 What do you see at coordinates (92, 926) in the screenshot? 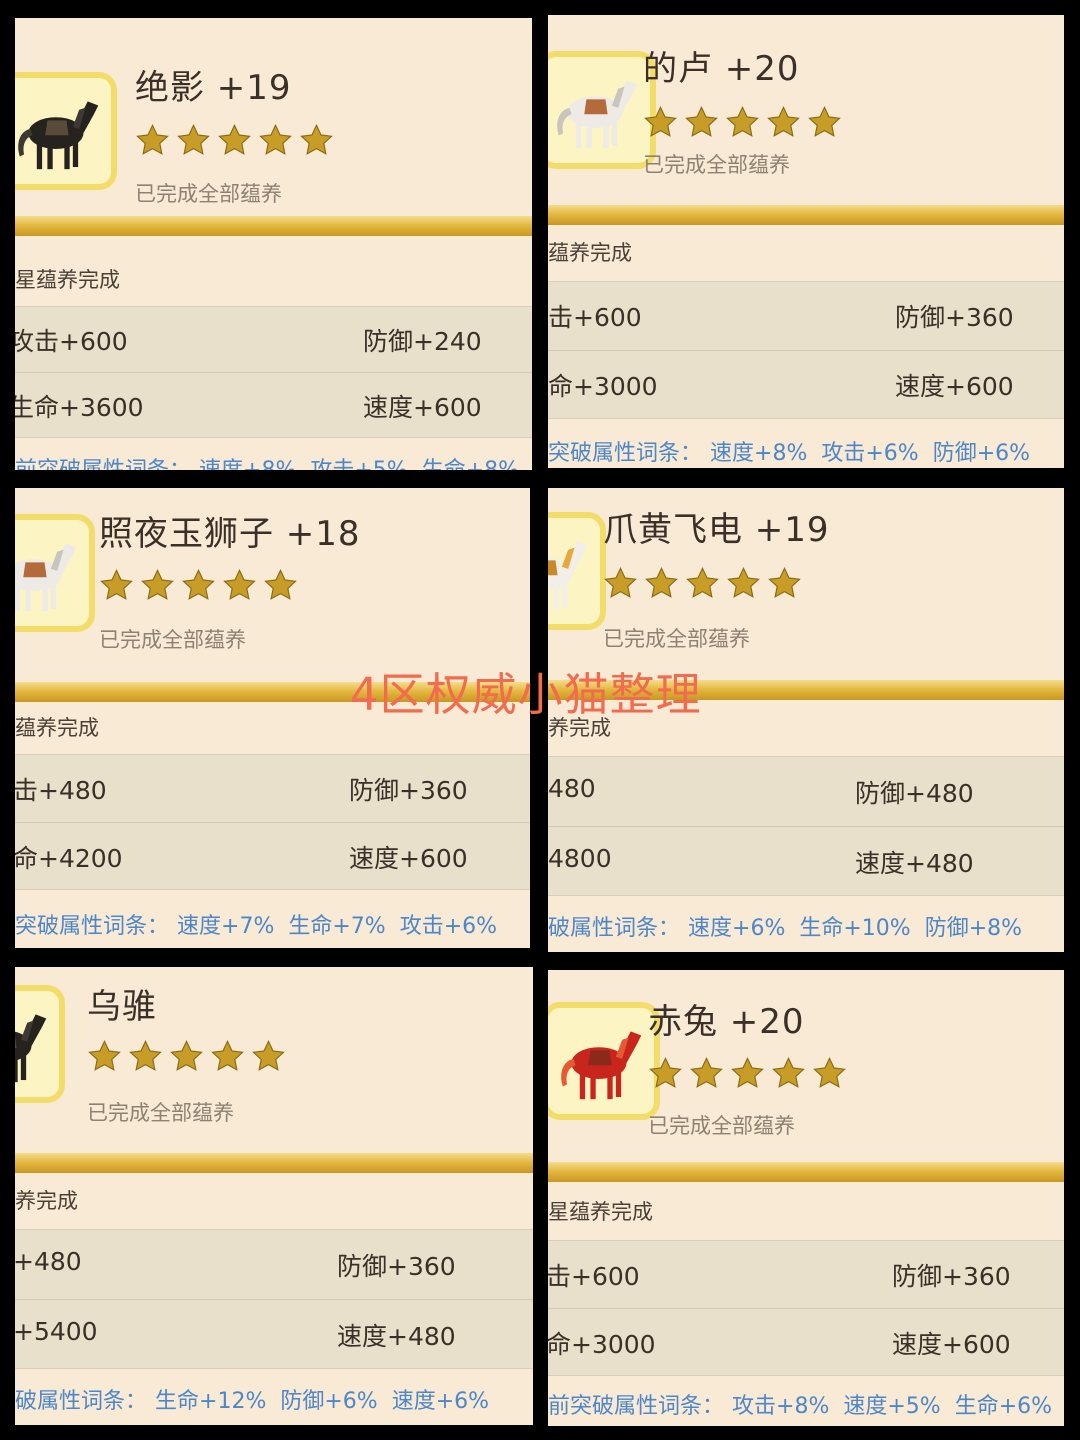
I see `bonus-prefix: 突破属性词条：` at bounding box center [92, 926].